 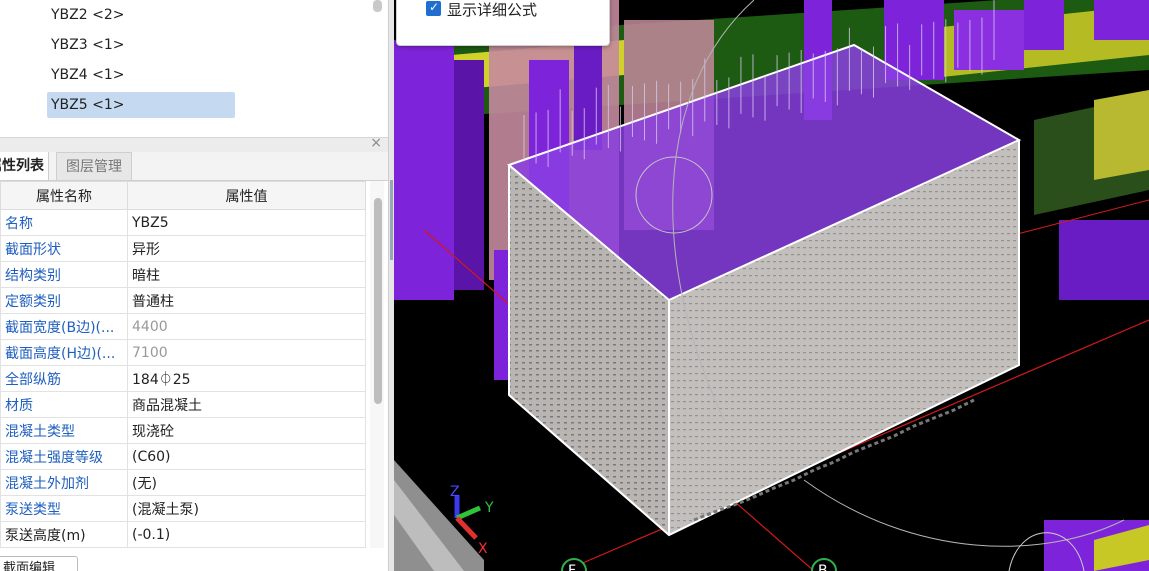 I want to click on show-formula-label: 显示详细公式, so click(x=492, y=10).